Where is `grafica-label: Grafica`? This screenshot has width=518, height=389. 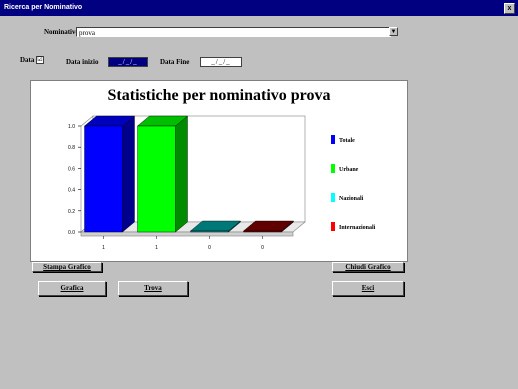
grafica-label: Grafica is located at coordinates (72, 288).